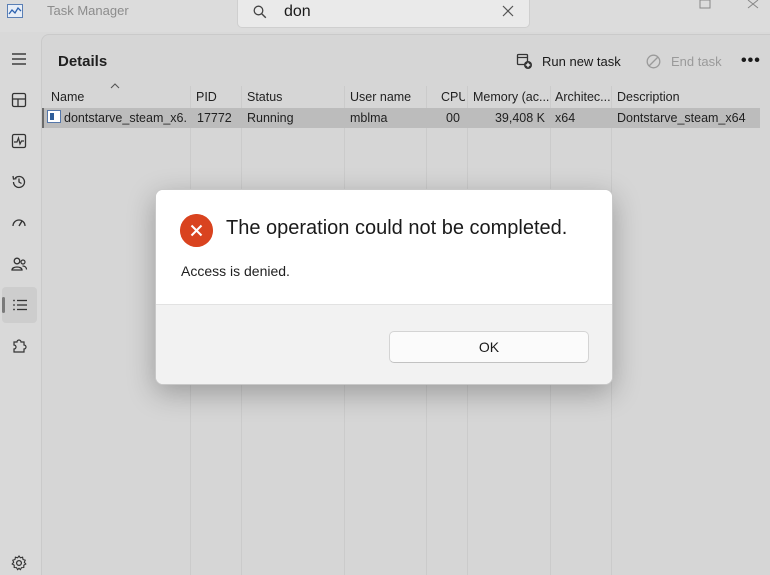  I want to click on cell-architecture: x64, so click(565, 118).